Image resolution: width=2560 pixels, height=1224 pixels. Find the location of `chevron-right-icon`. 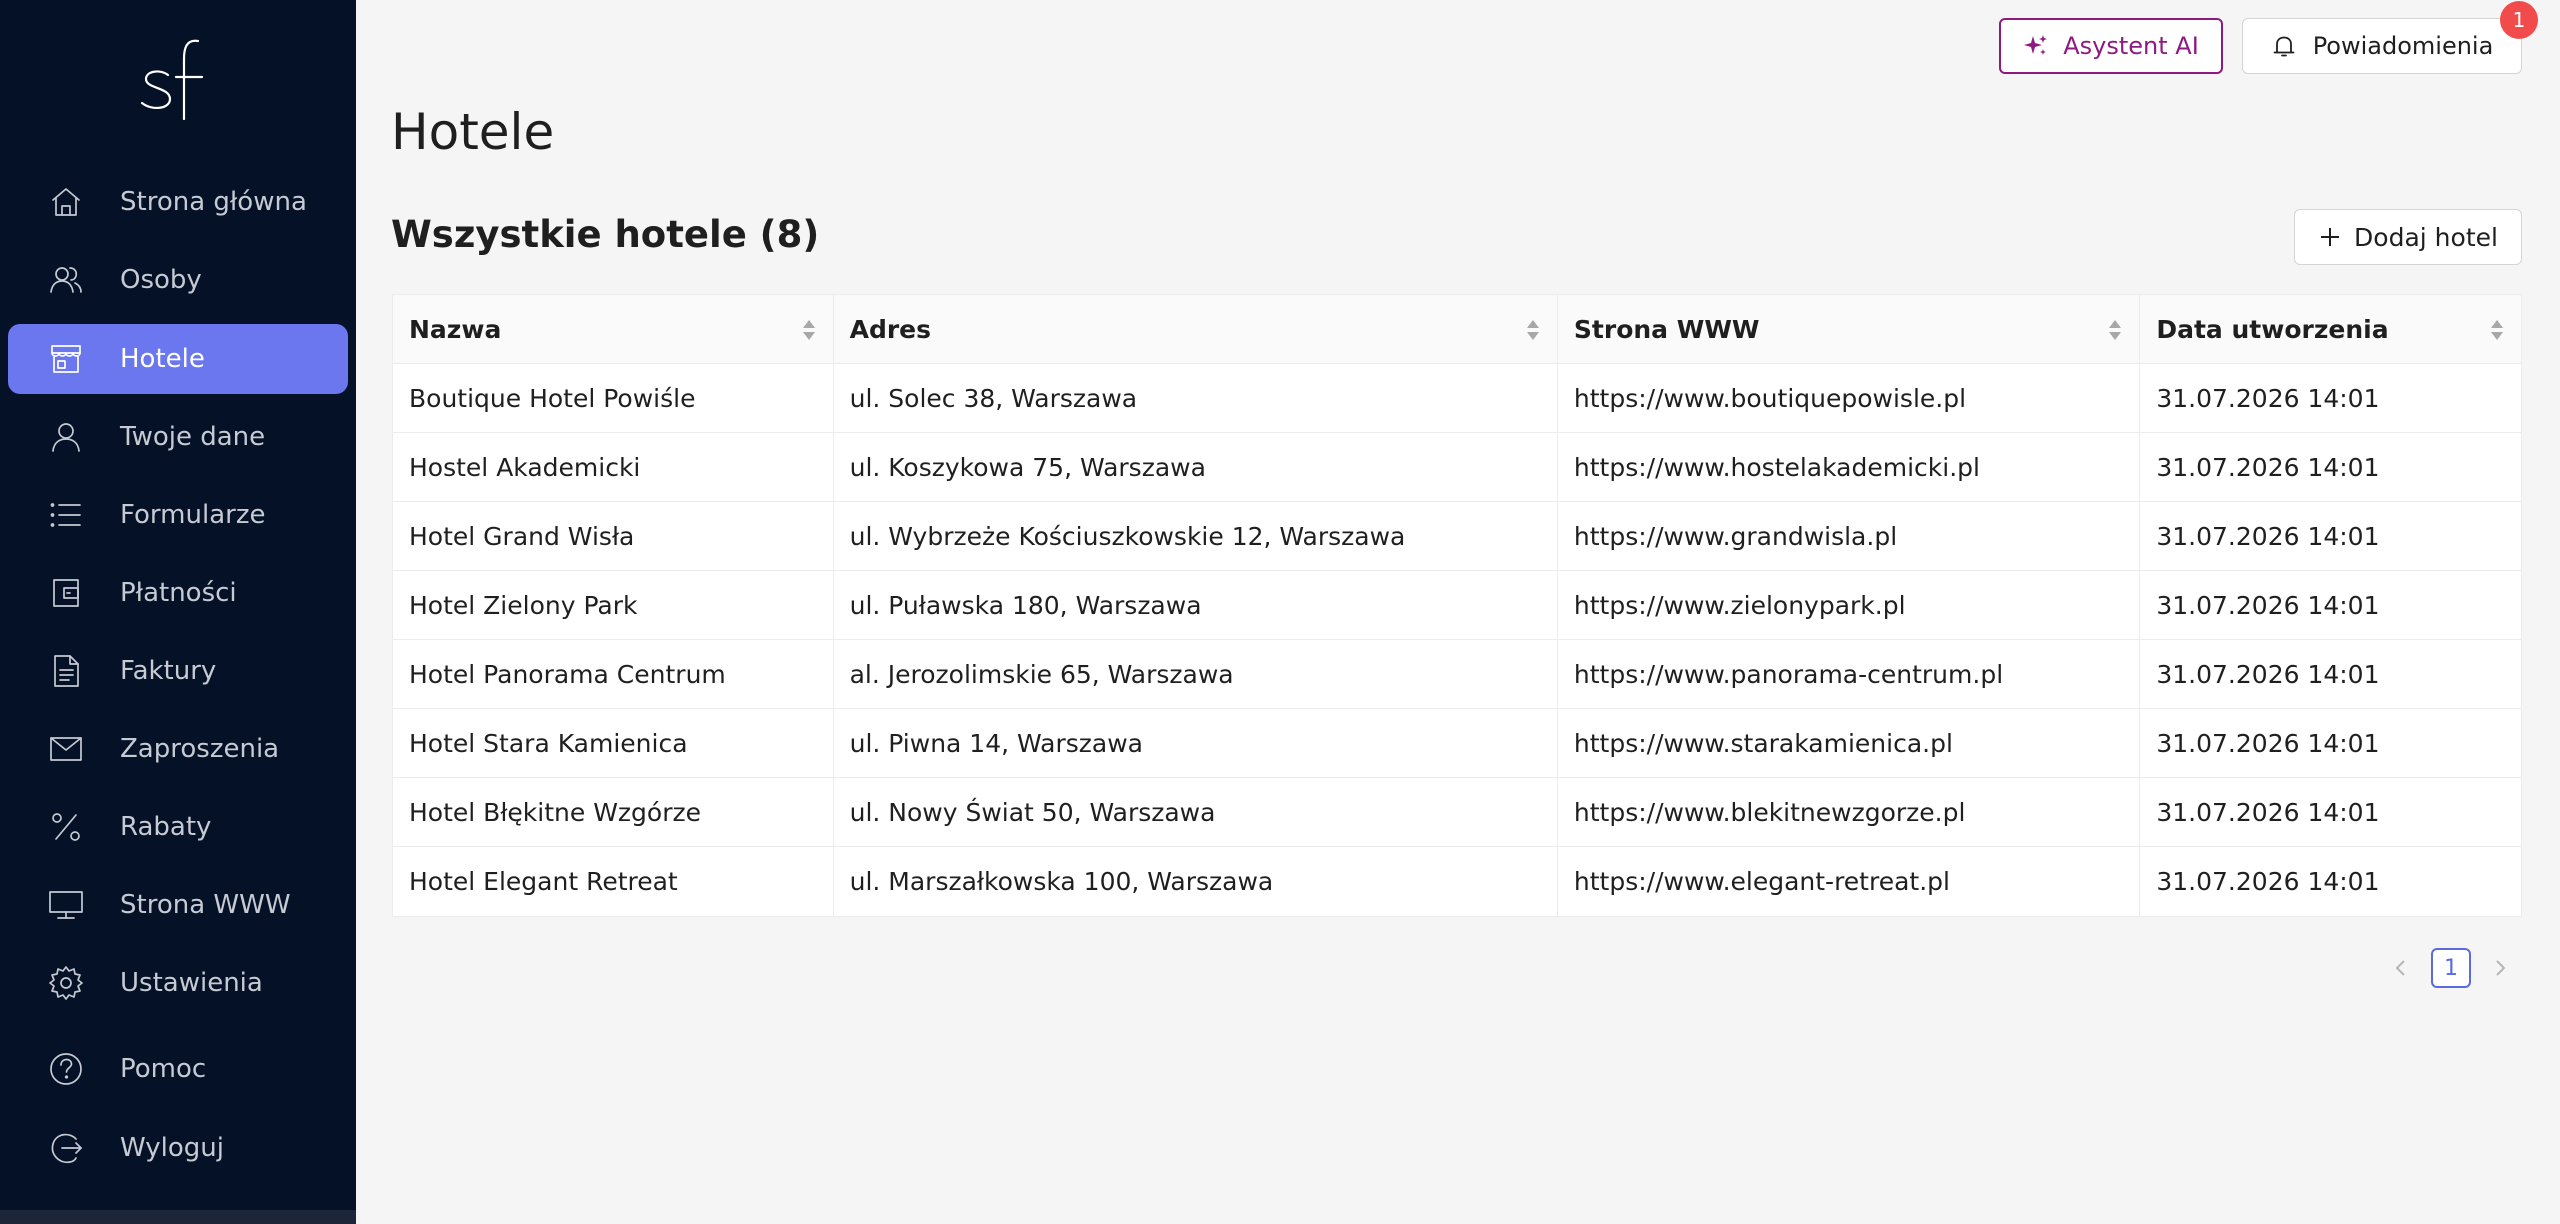

chevron-right-icon is located at coordinates (2501, 968).